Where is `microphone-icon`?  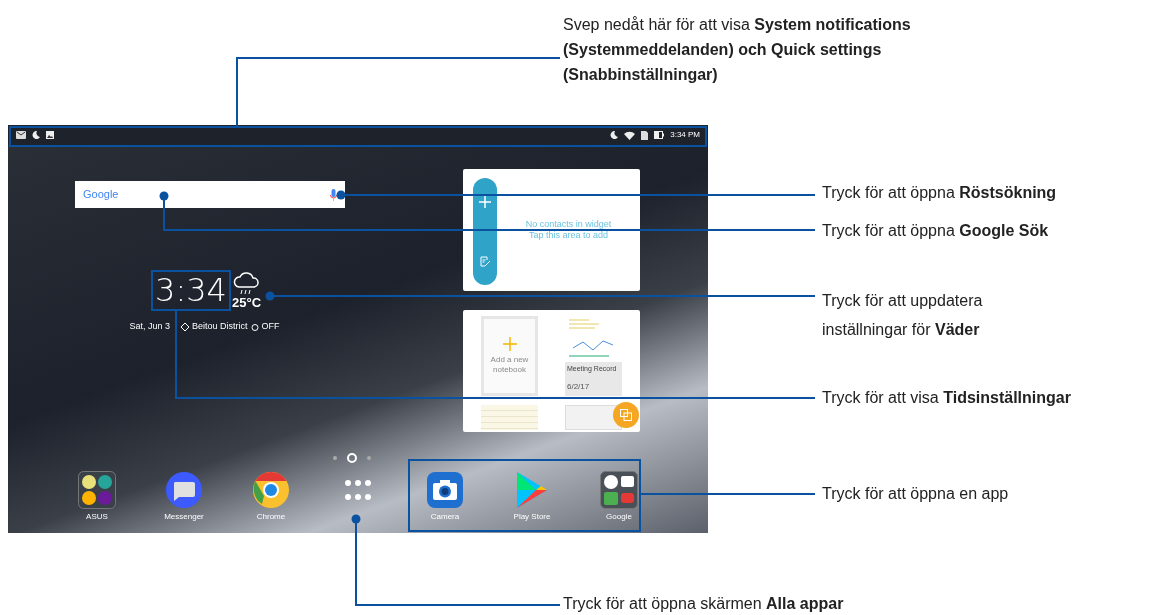
microphone-icon is located at coordinates (333, 194).